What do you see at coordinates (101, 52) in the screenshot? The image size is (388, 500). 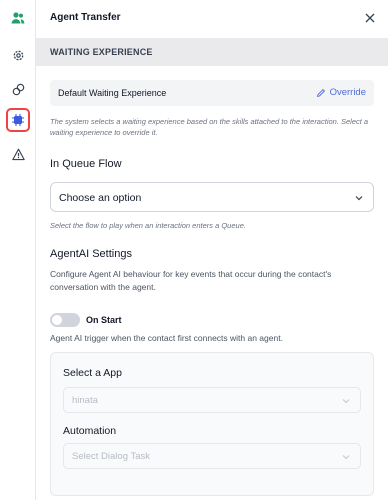 I see `section-title: WAITING EXPERIENCE` at bounding box center [101, 52].